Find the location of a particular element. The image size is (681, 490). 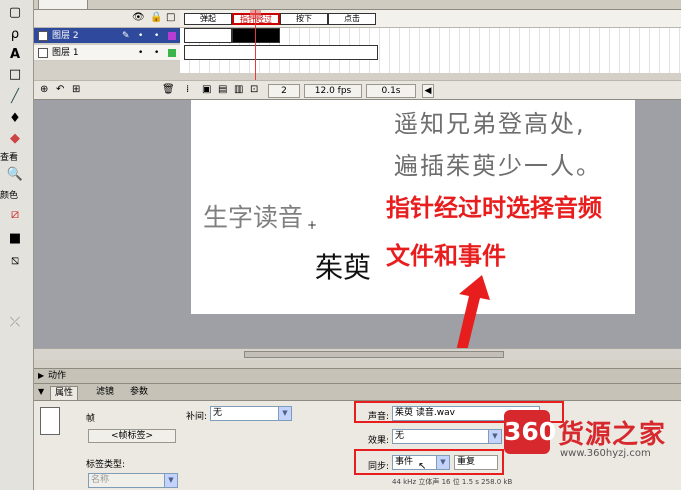

poem-line-2: 遍插茱萸少一人。 is located at coordinates (498, 166).